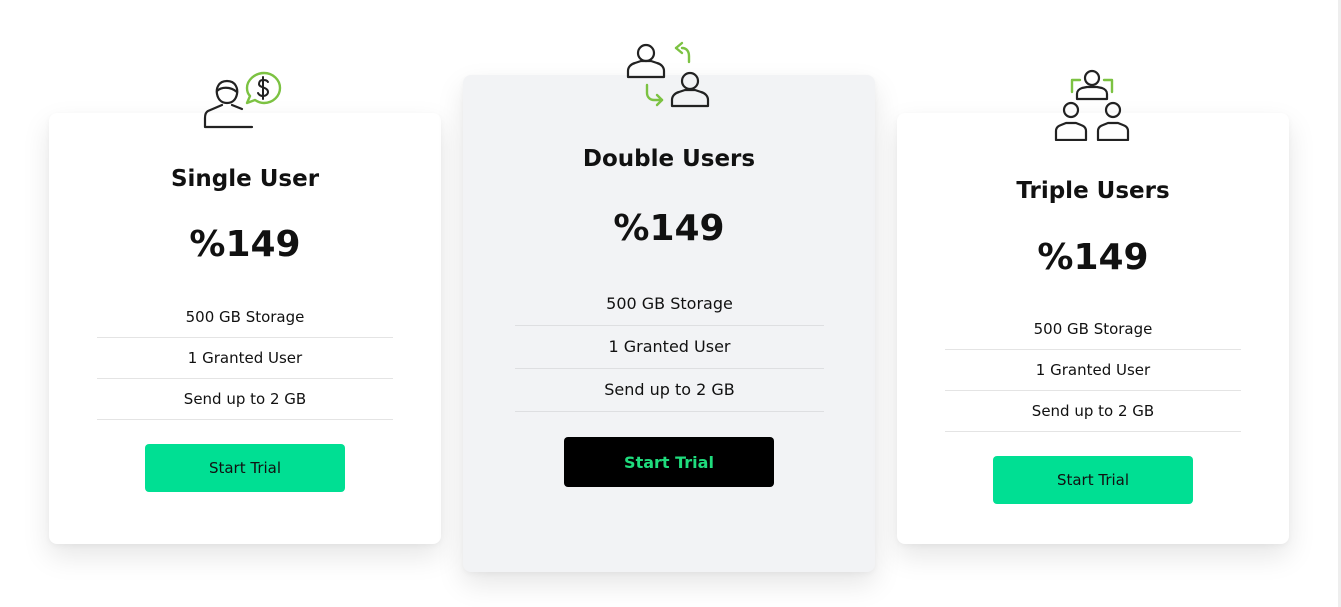 This screenshot has width=1341, height=607. I want to click on plan-title: Single User, so click(245, 179).